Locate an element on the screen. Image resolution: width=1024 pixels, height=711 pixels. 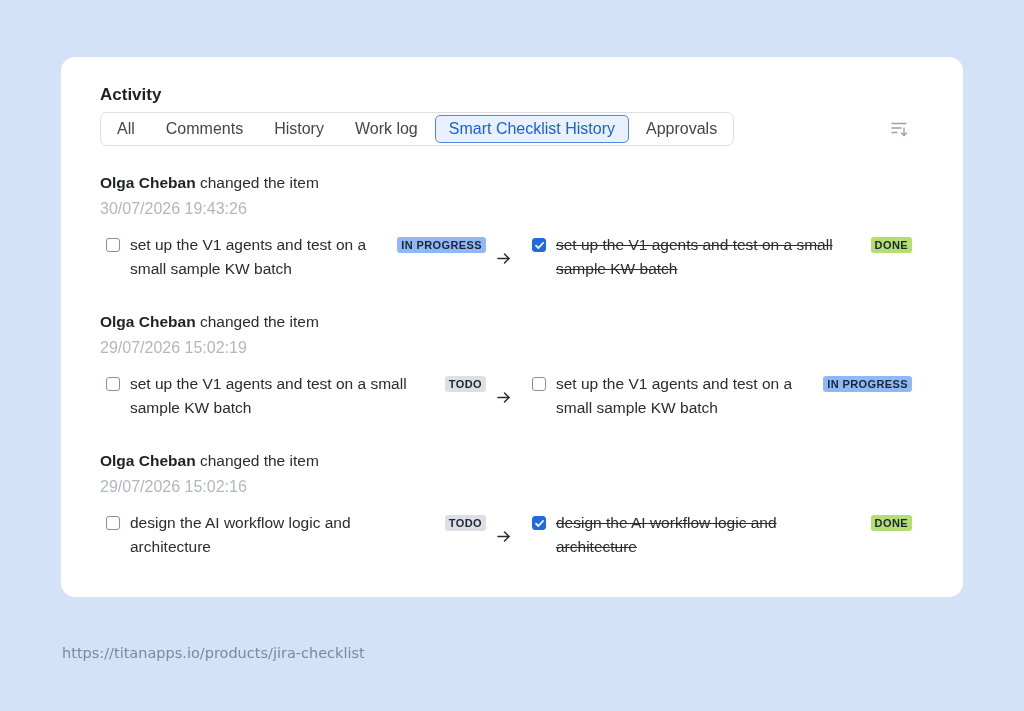
activity-tab: History is located at coordinates (299, 129).